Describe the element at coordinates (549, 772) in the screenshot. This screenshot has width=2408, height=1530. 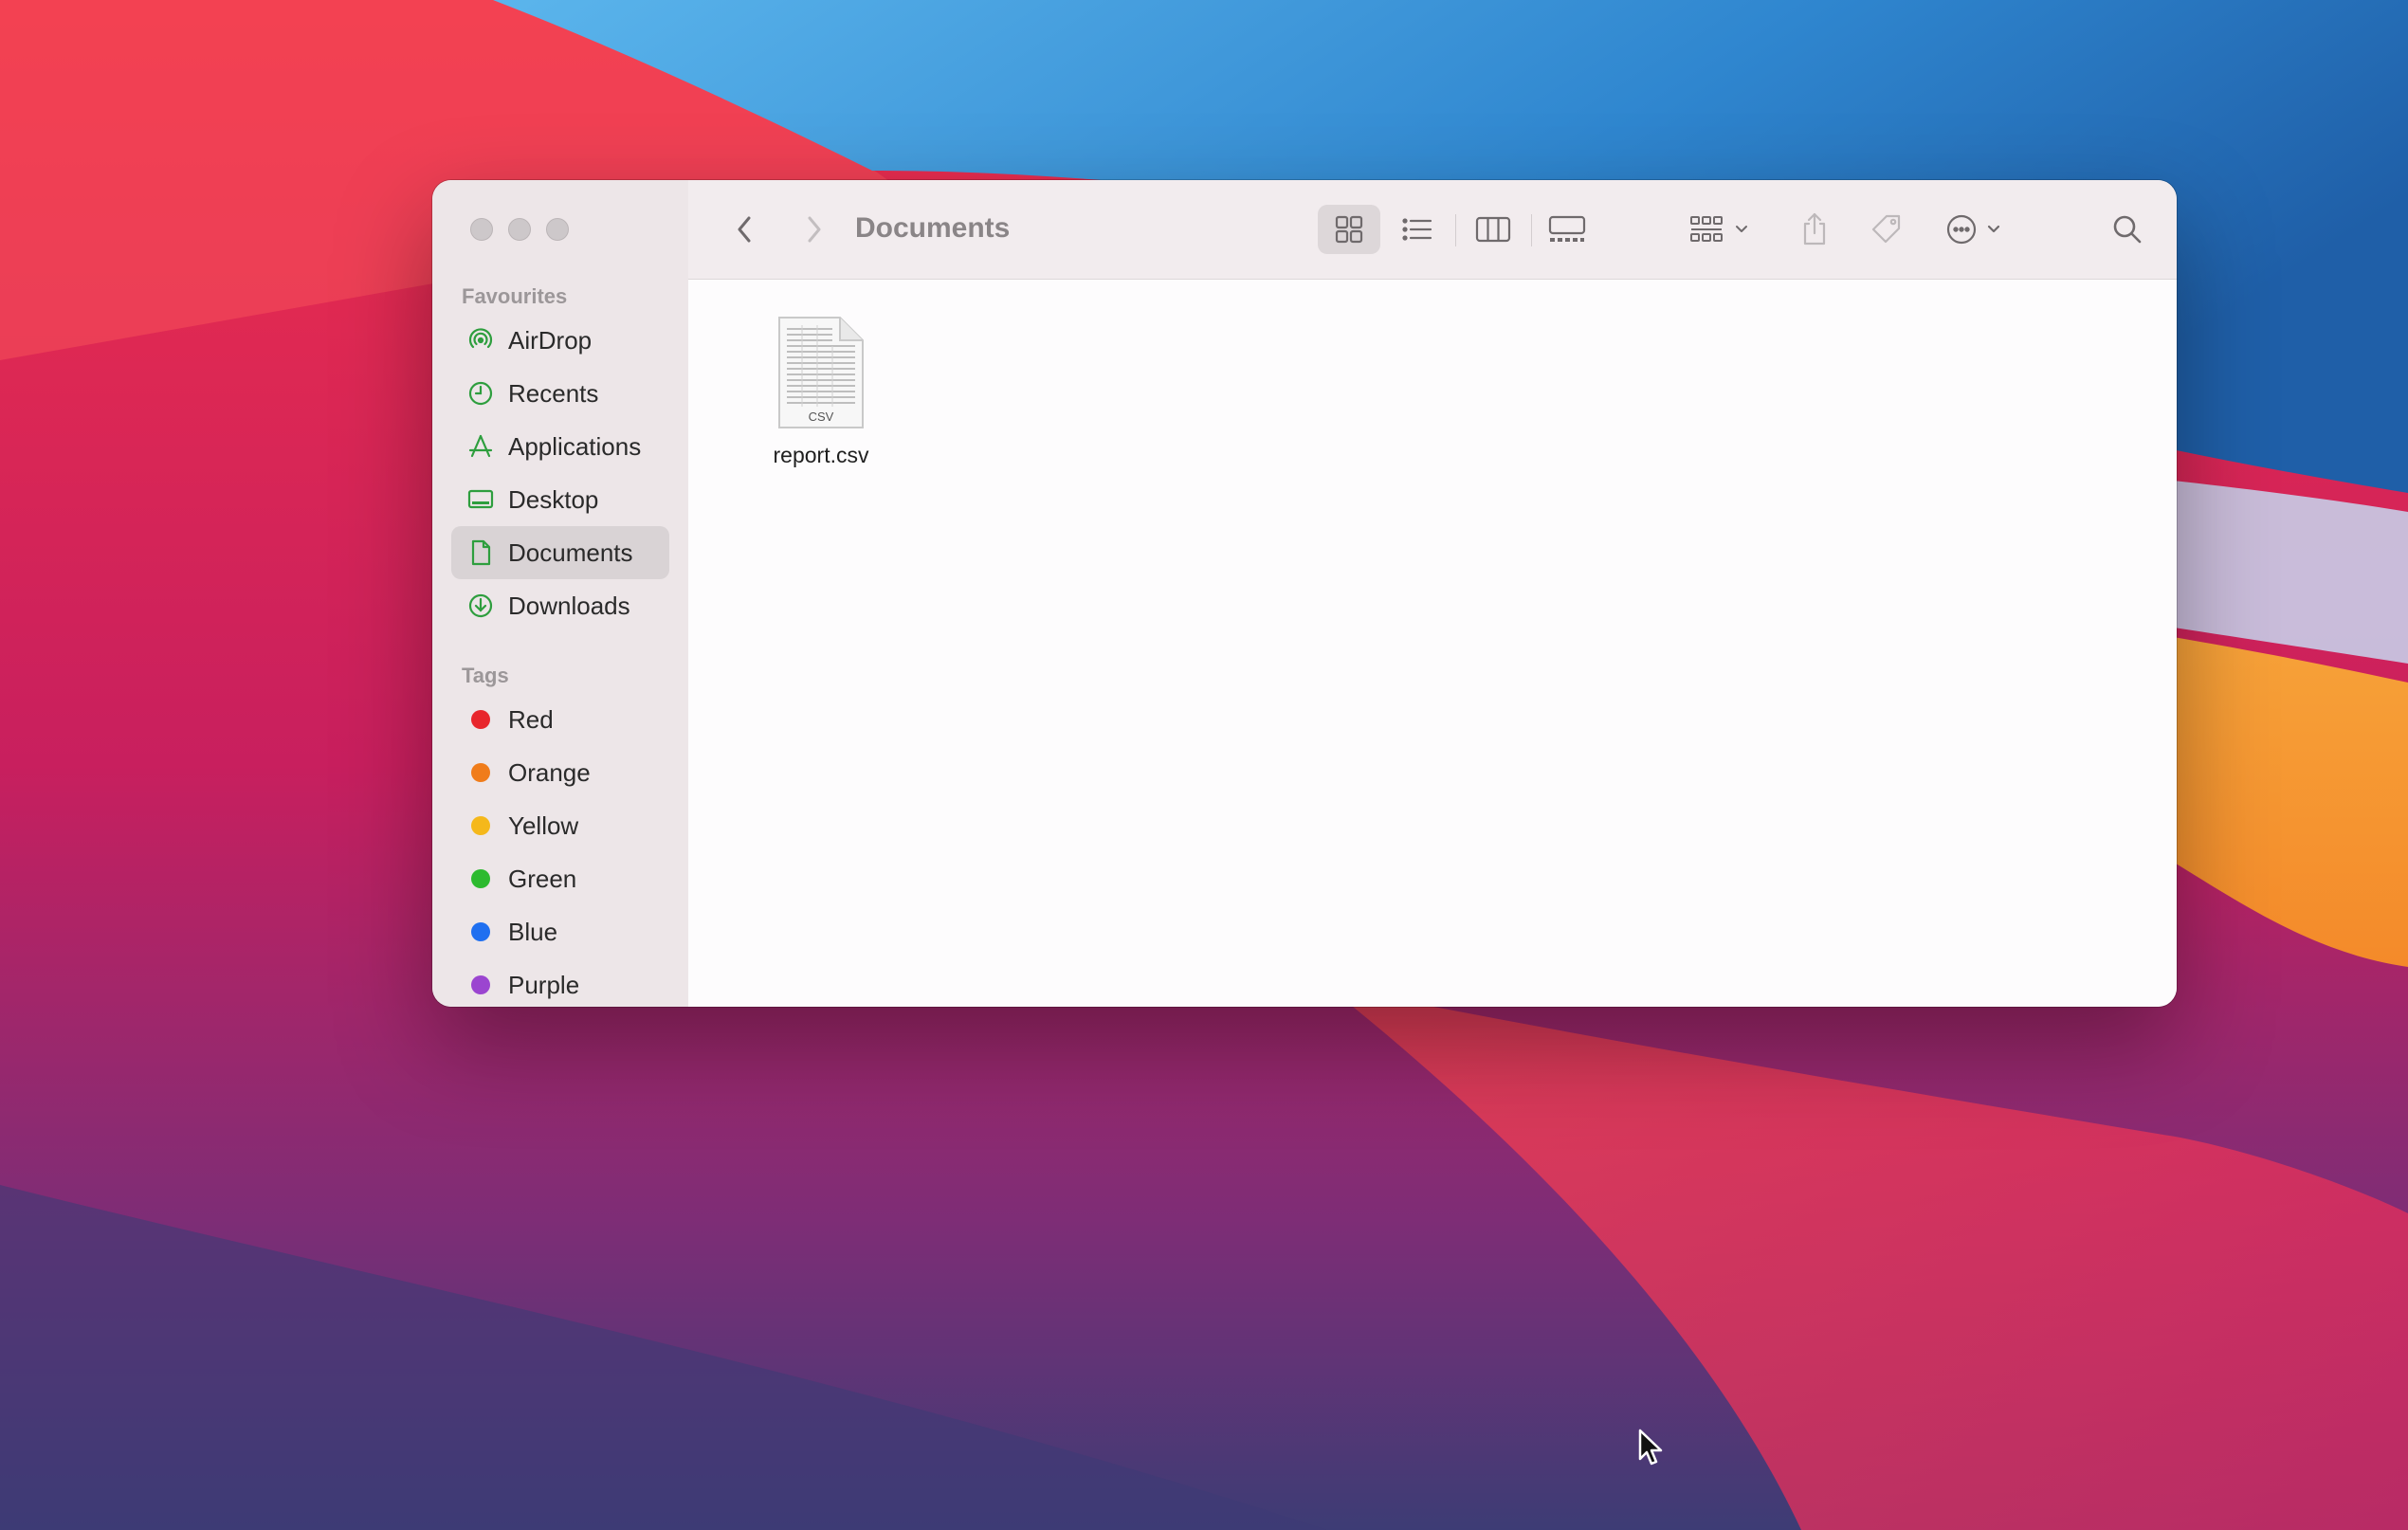
I see `sidebar-item-label: Orange` at that location.